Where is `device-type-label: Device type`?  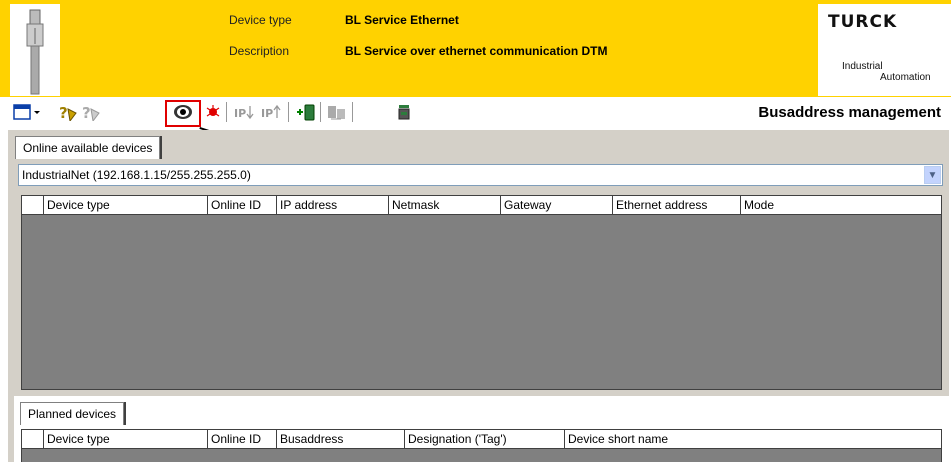 device-type-label: Device type is located at coordinates (260, 20).